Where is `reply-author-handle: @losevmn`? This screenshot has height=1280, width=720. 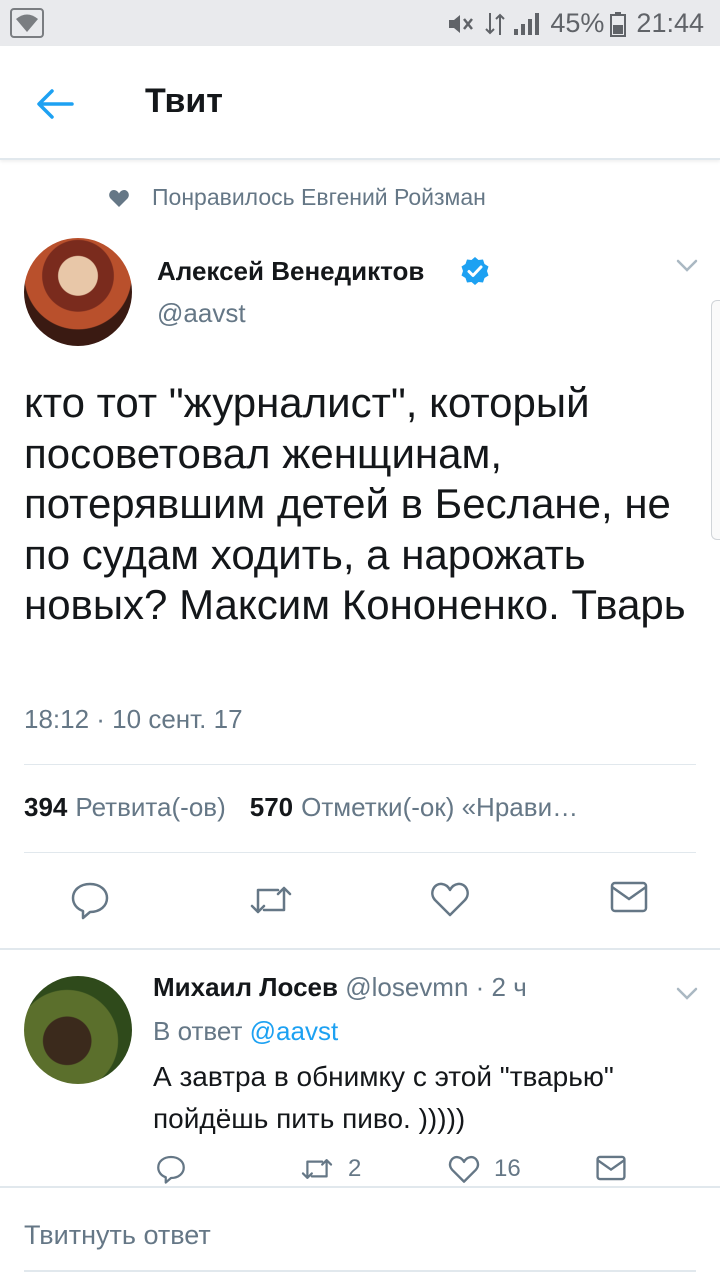 reply-author-handle: @losevmn is located at coordinates (406, 987).